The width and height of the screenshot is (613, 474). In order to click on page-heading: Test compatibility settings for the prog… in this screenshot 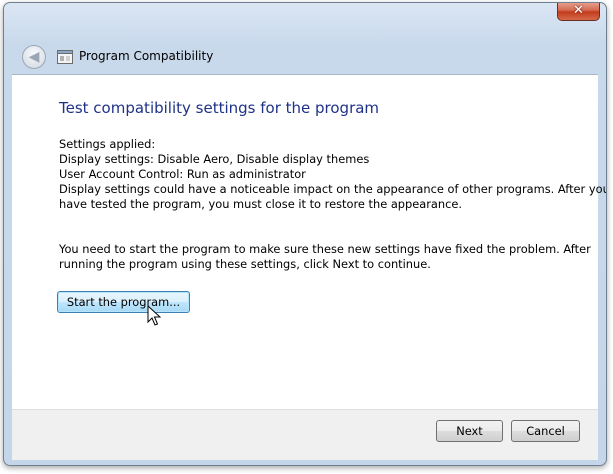, I will do `click(219, 108)`.